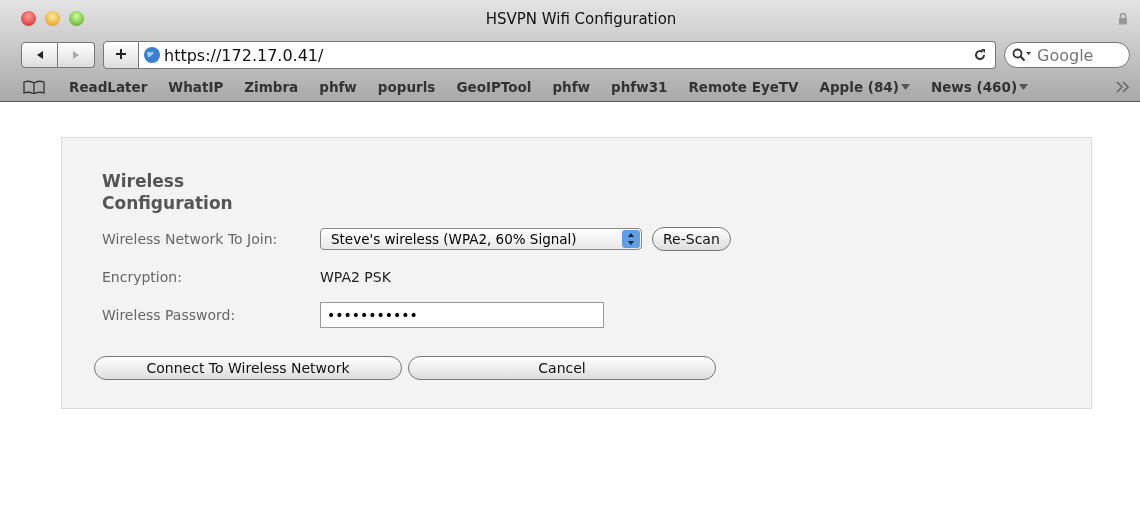  Describe the element at coordinates (864, 87) in the screenshot. I see `bookmark-link: Apple (84)` at that location.